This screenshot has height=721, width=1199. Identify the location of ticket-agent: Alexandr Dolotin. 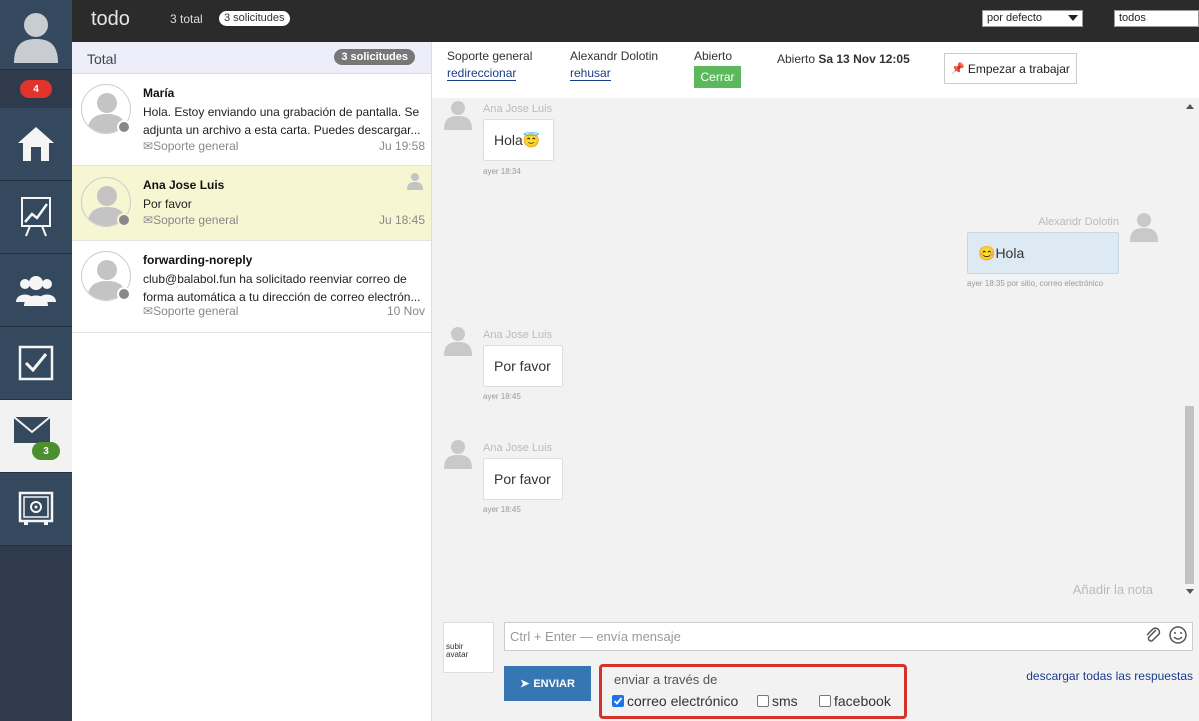
(614, 56).